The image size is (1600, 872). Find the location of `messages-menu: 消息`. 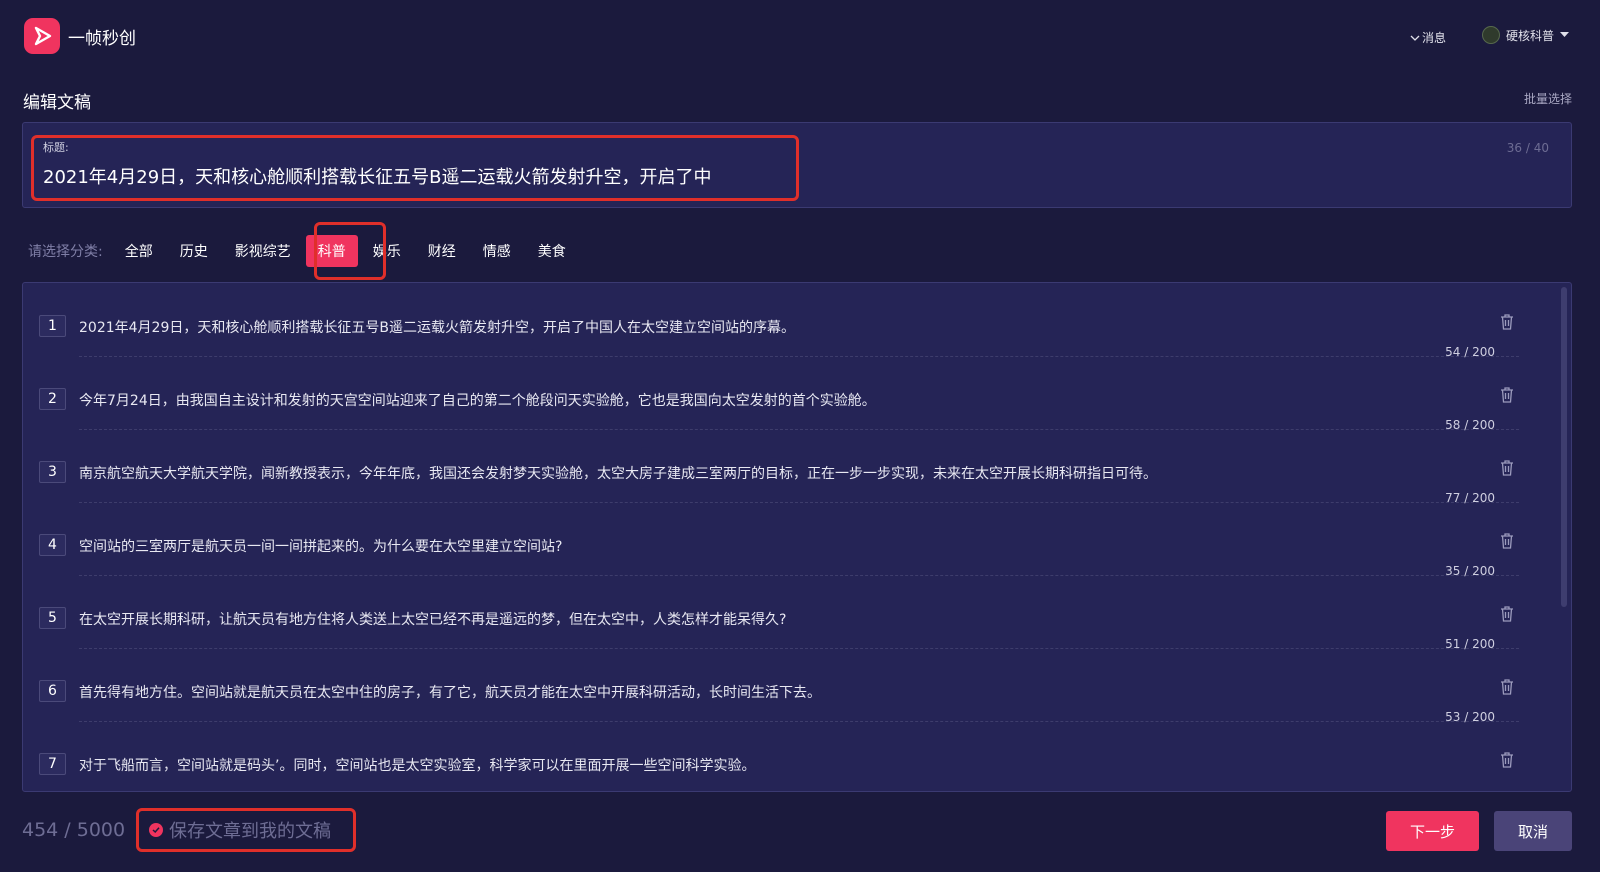

messages-menu: 消息 is located at coordinates (1428, 37).